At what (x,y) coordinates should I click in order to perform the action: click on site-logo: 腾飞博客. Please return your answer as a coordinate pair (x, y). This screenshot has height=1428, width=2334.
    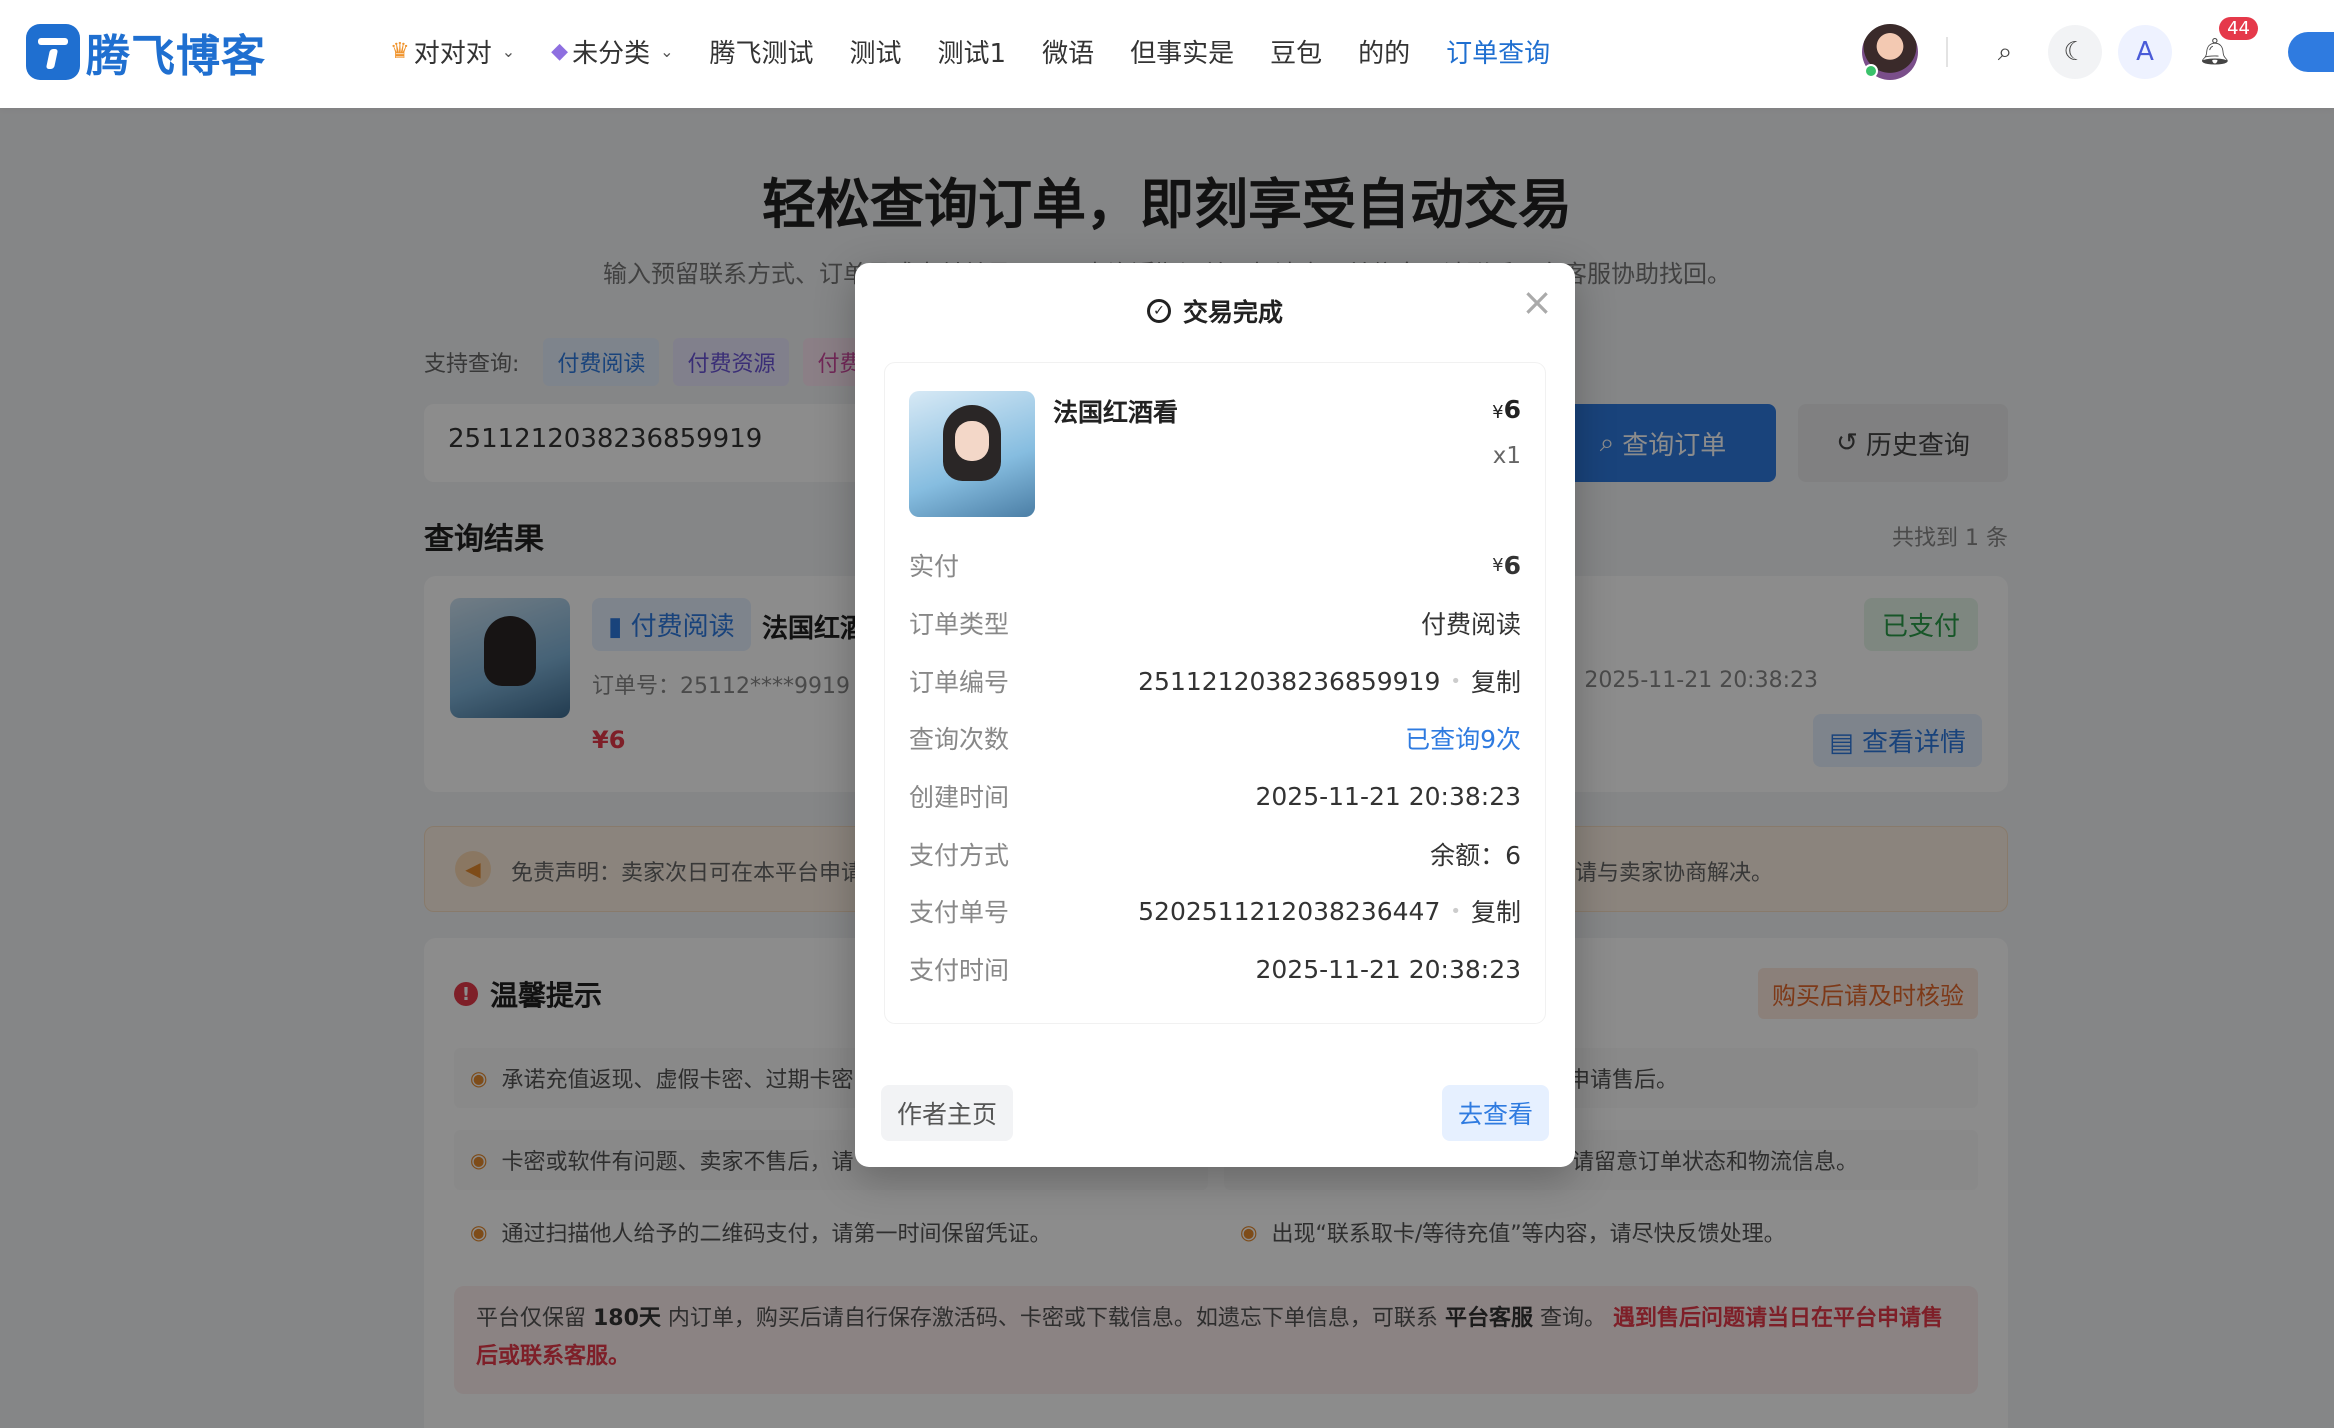
    Looking at the image, I should click on (146, 52).